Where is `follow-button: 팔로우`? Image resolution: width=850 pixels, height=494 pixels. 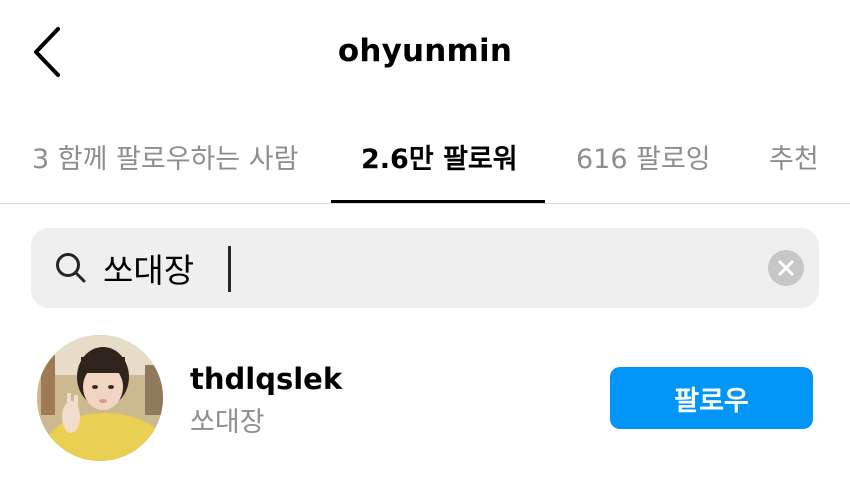
follow-button: 팔로우 is located at coordinates (711, 398).